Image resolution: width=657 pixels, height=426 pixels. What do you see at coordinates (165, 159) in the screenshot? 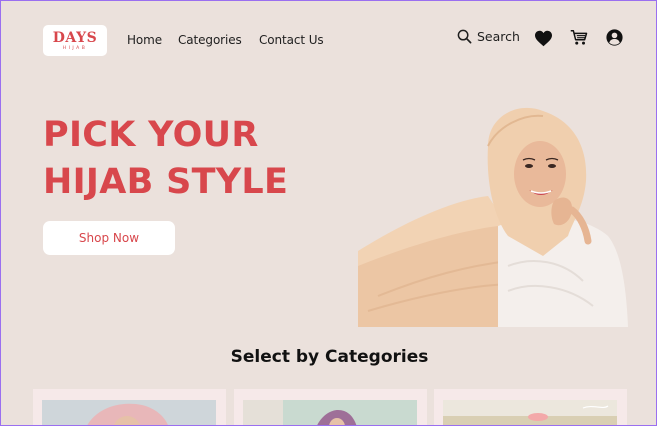
I see `hero-title: PICK YOUR HIJAB STYLE` at bounding box center [165, 159].